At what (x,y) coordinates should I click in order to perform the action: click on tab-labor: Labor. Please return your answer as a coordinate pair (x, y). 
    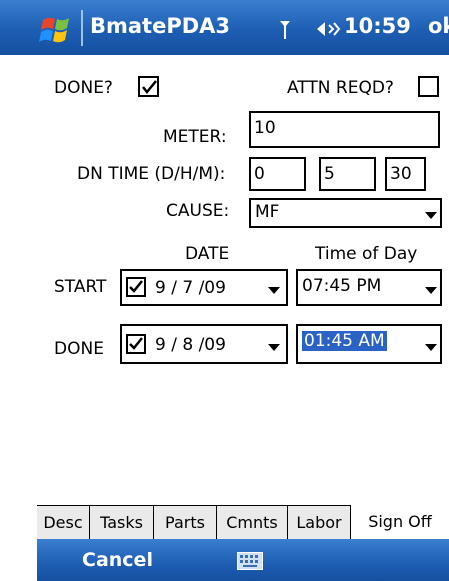
    Looking at the image, I should click on (319, 523).